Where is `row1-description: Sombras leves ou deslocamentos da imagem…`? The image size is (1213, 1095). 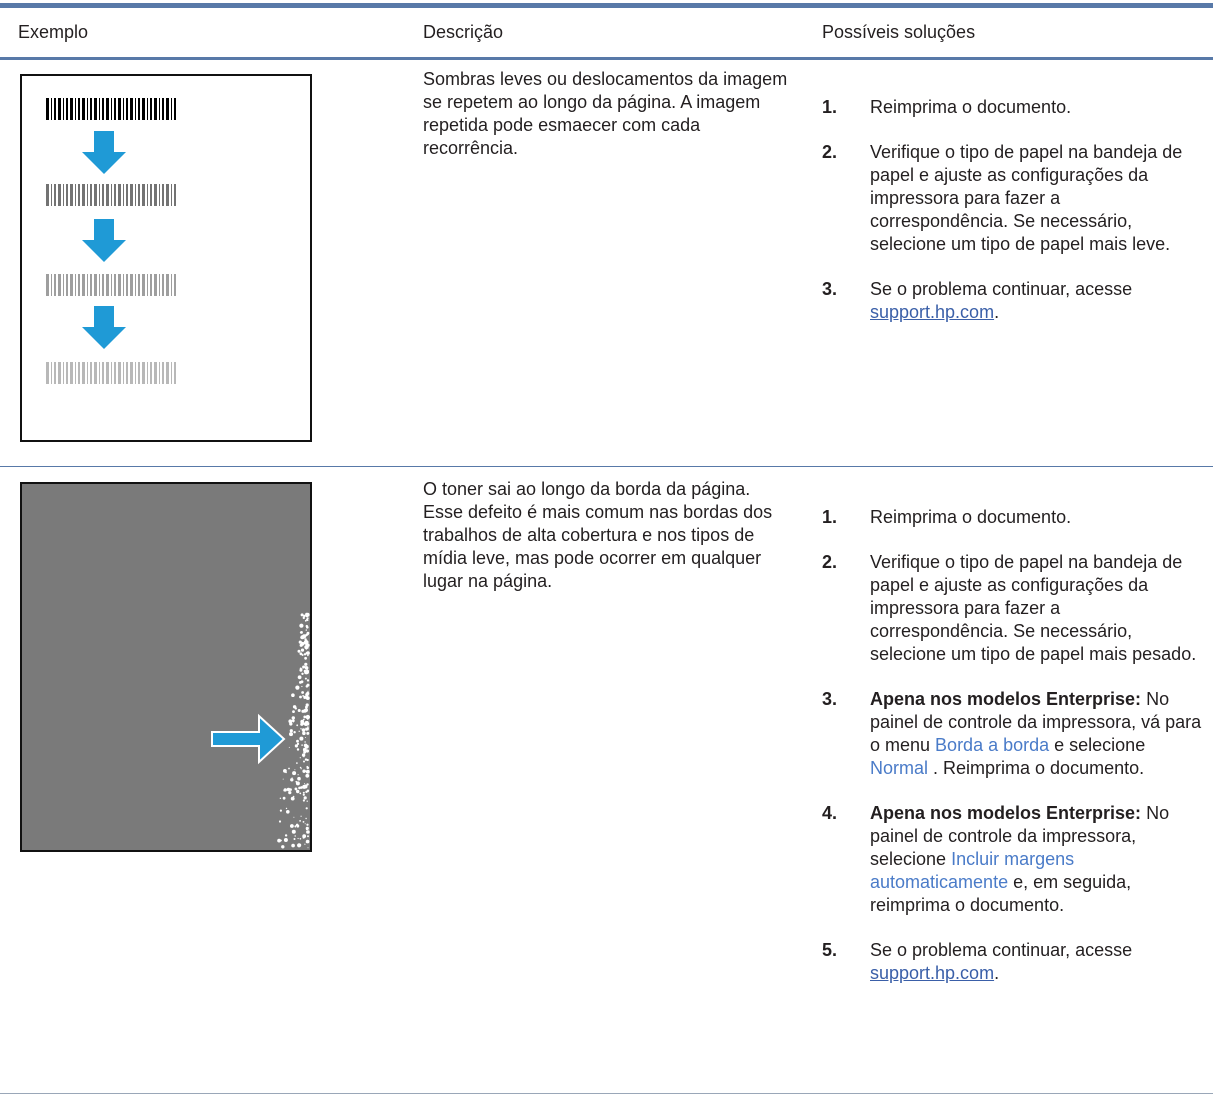
row1-description: Sombras leves ou deslocamentos da imagem… is located at coordinates (605, 113).